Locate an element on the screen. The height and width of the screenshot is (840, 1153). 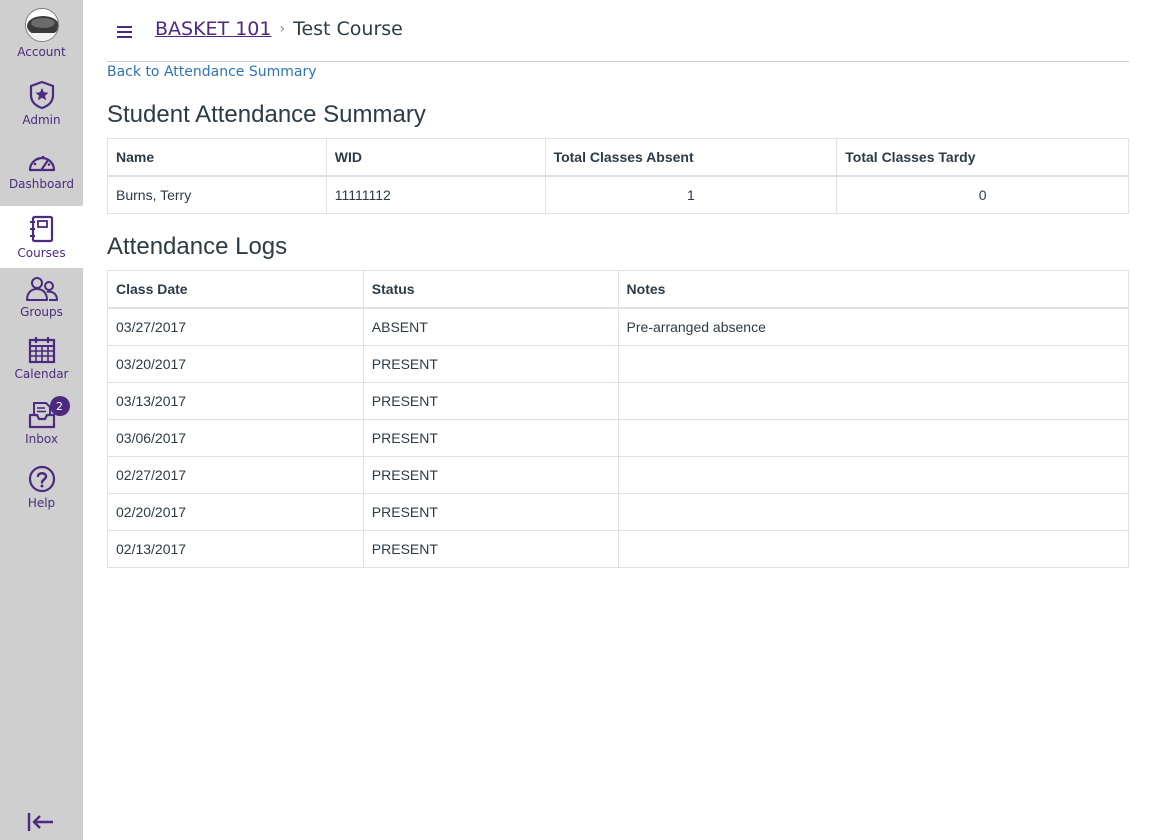
column-header: Notes is located at coordinates (873, 289).